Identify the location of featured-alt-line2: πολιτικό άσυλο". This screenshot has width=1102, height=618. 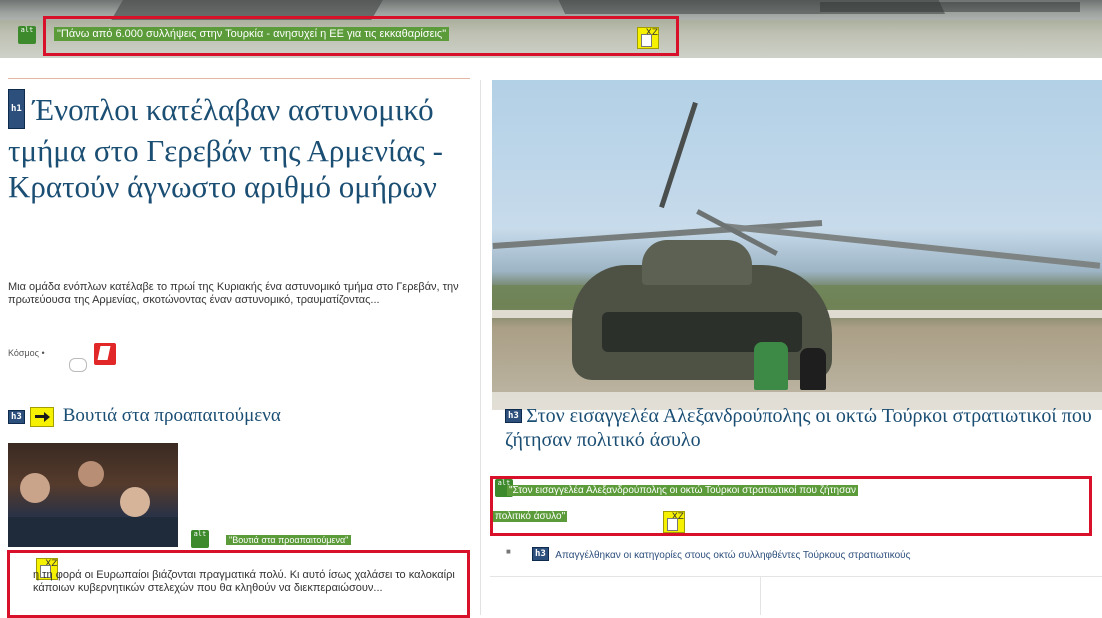
(530, 516).